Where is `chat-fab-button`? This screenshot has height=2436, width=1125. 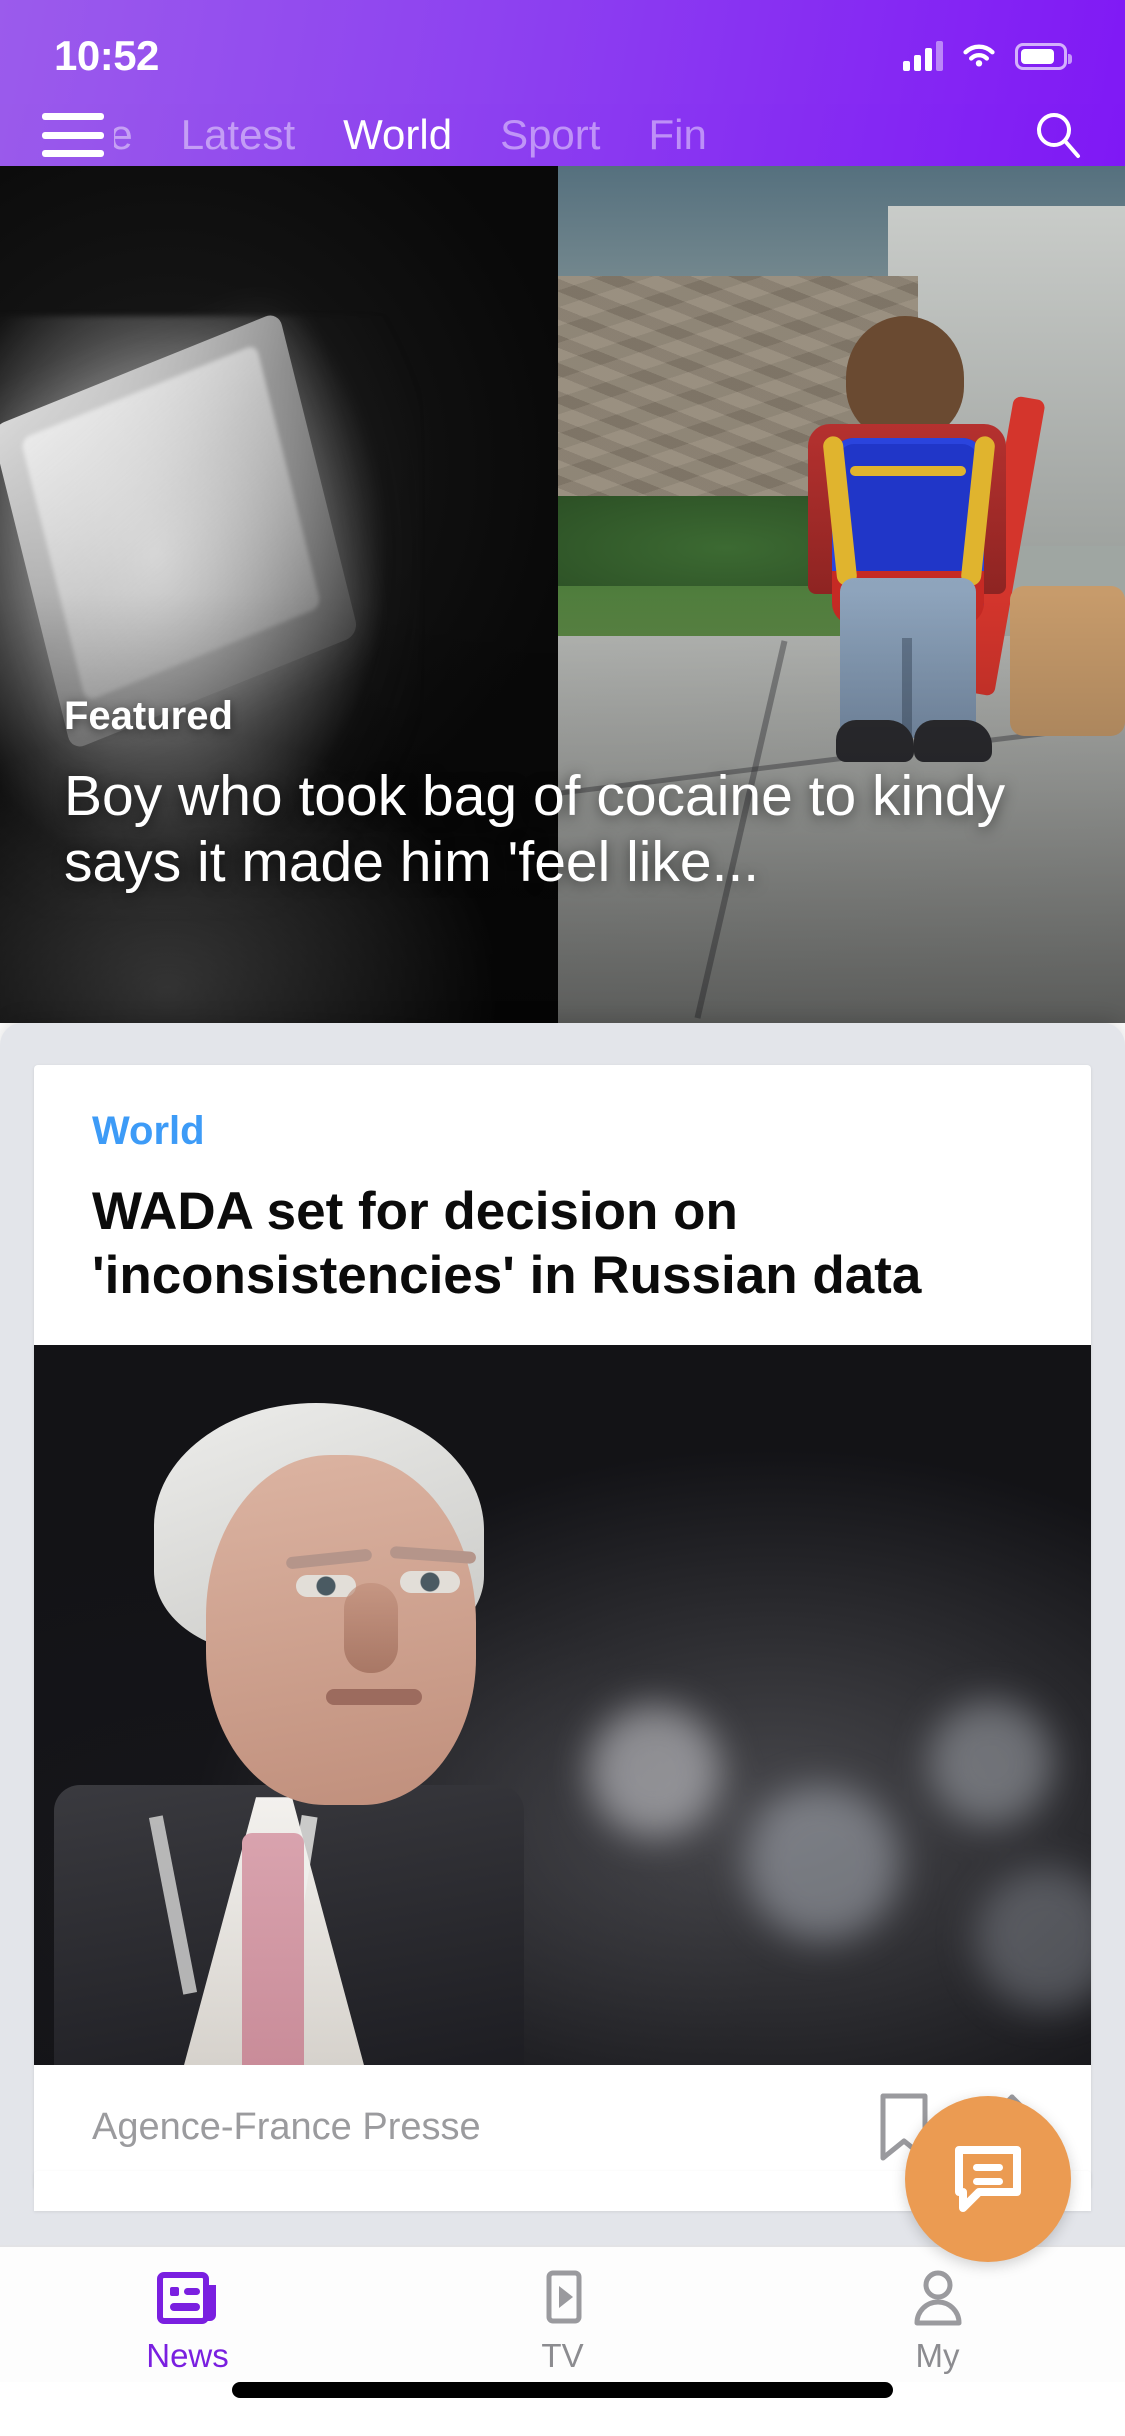
chat-fab-button is located at coordinates (988, 2179).